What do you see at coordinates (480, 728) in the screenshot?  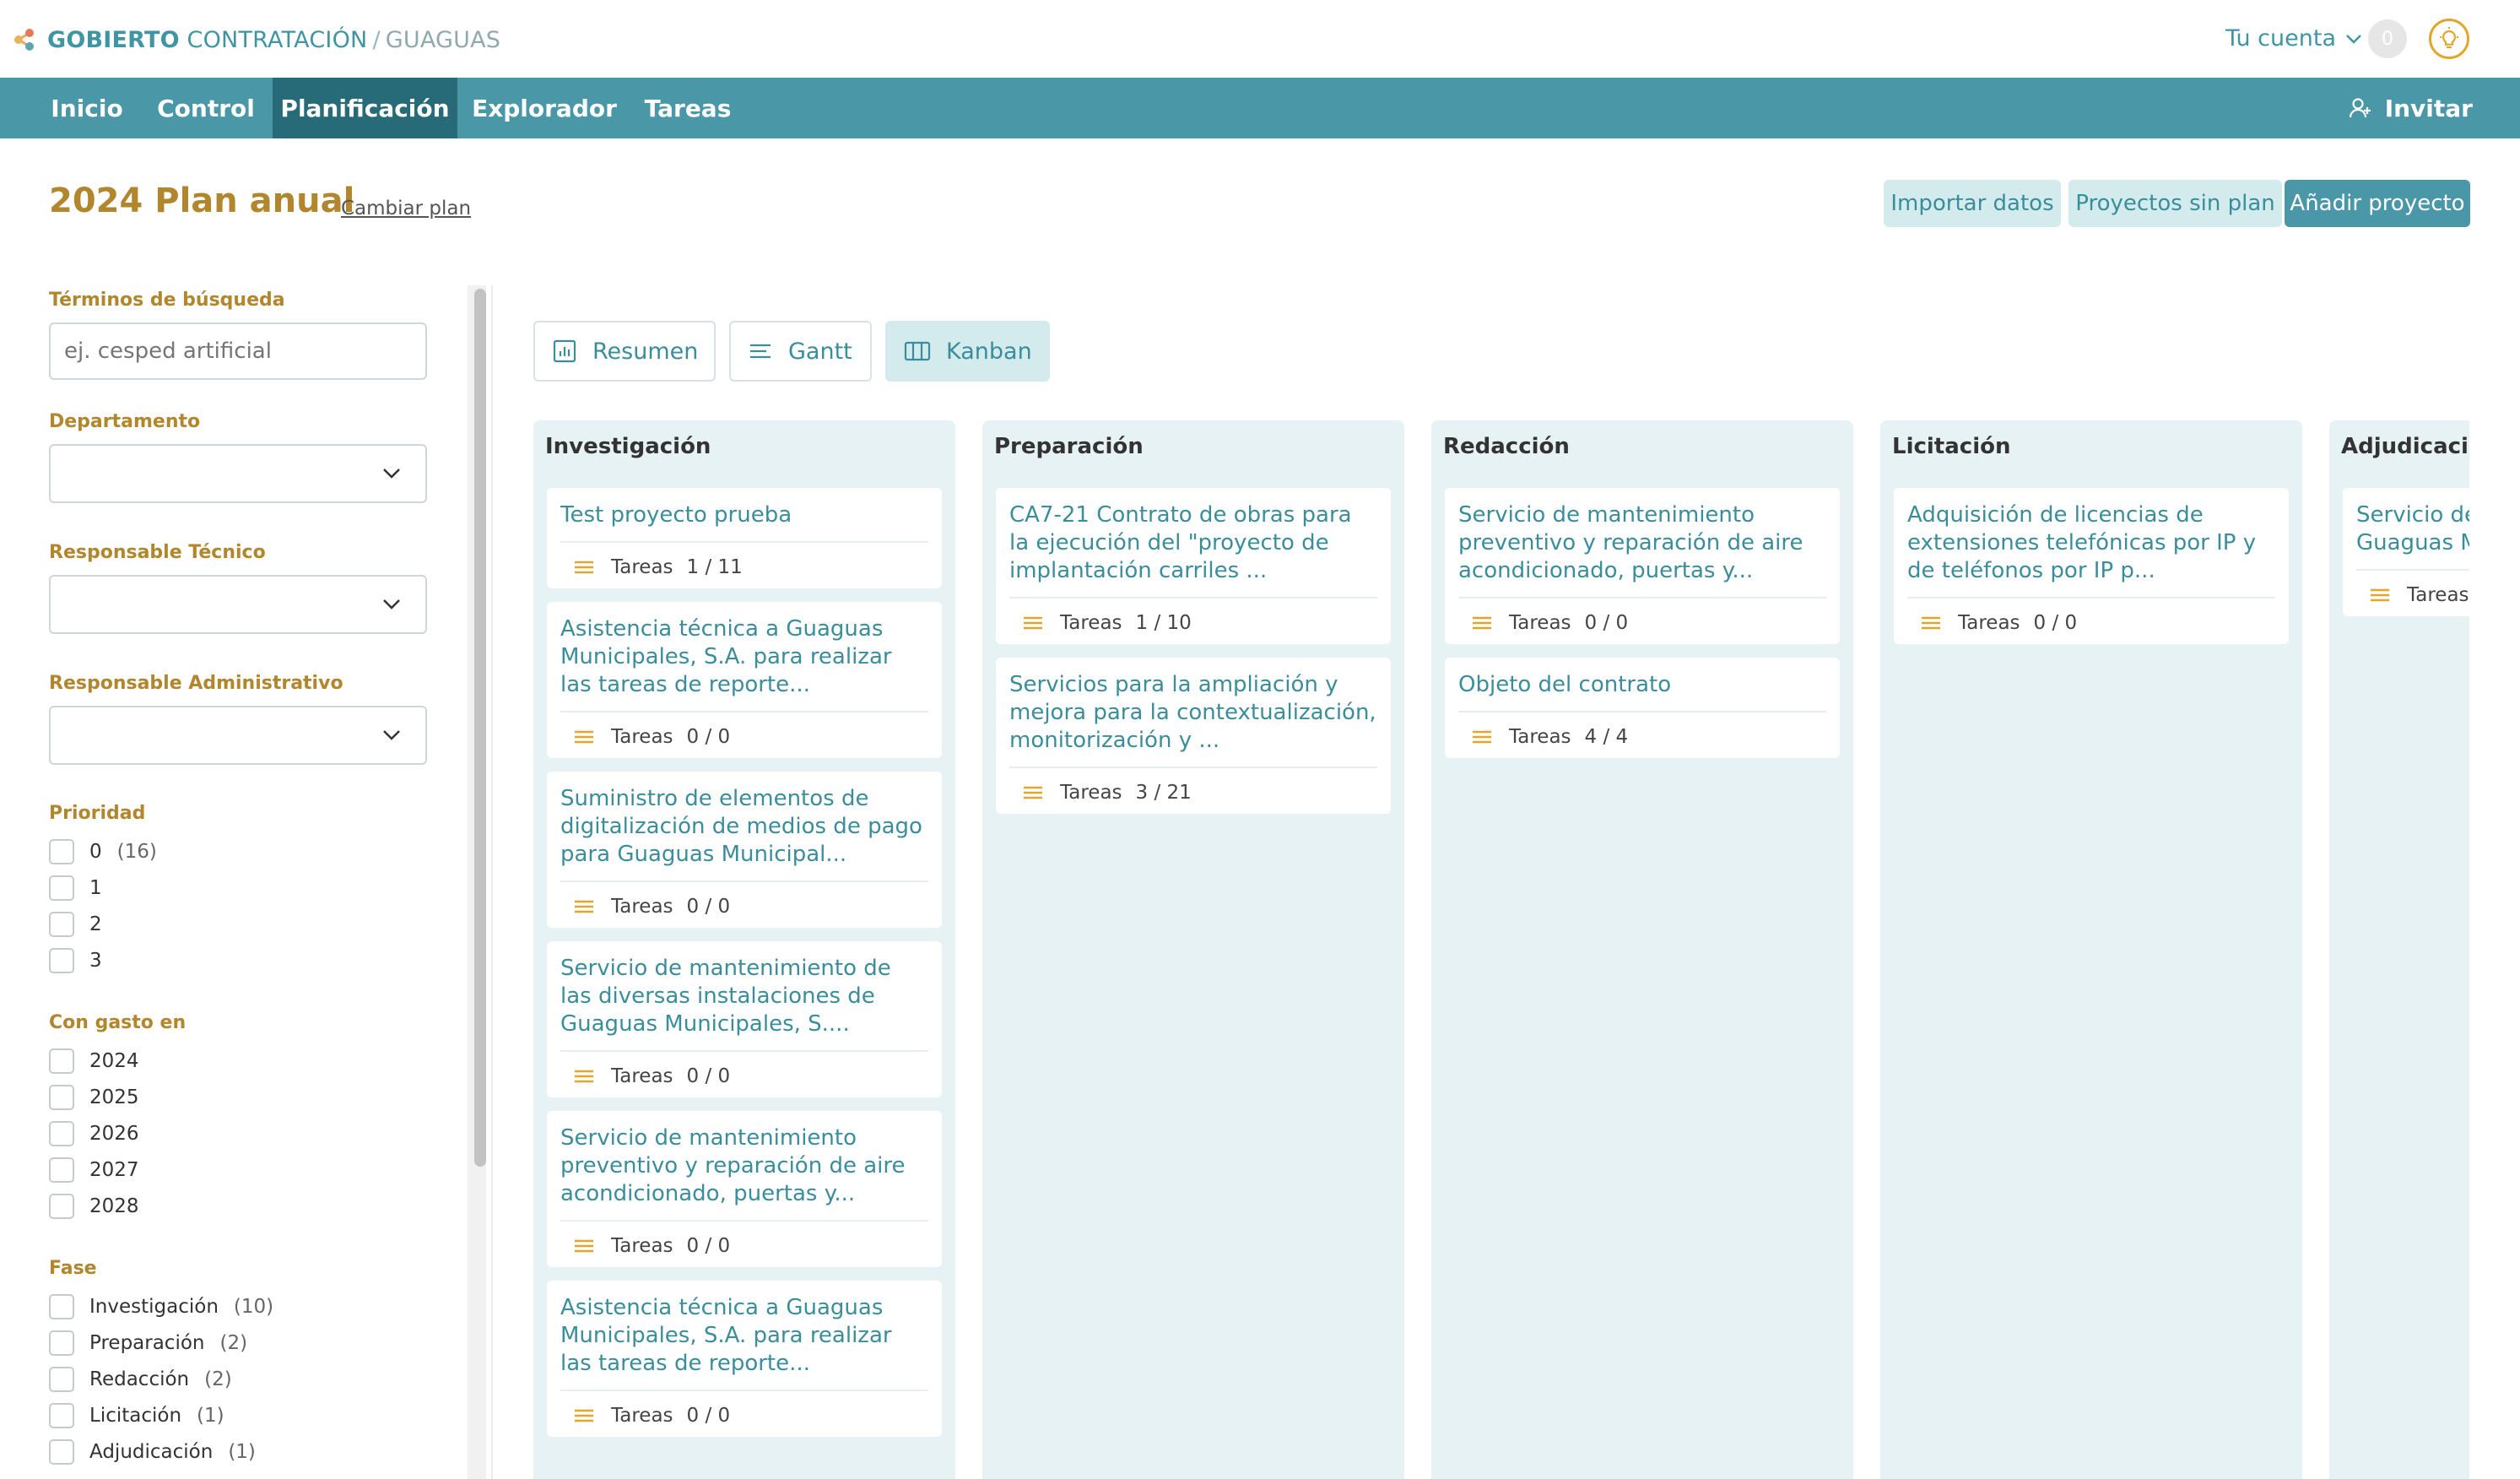 I see `sidebar-scrollbar-thumb` at bounding box center [480, 728].